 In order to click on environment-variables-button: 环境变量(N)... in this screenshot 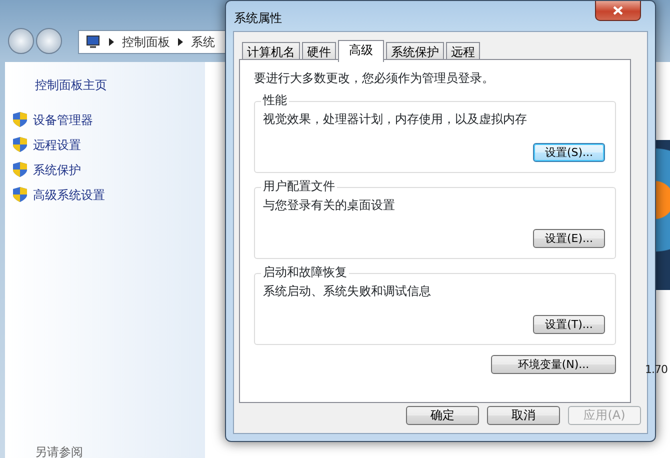, I will do `click(553, 364)`.